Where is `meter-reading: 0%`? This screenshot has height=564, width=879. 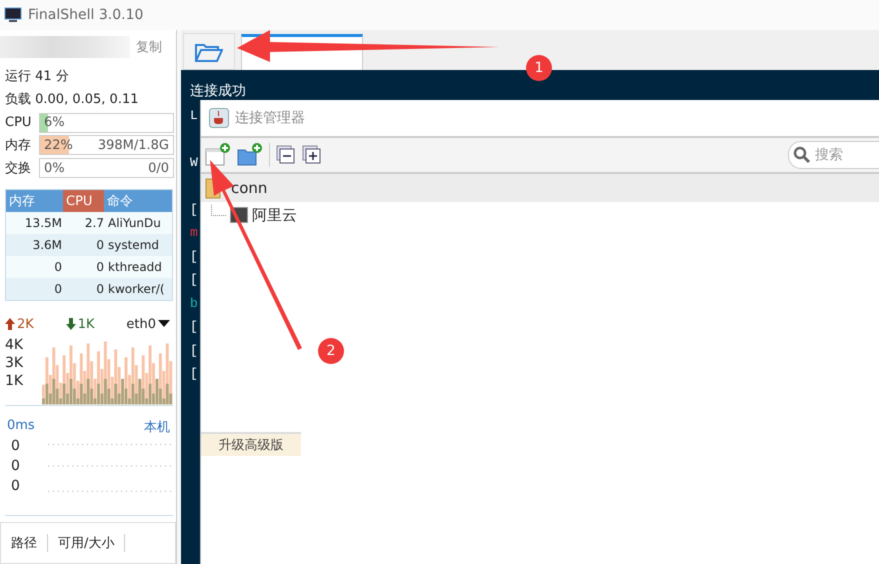
meter-reading: 0% is located at coordinates (54, 168).